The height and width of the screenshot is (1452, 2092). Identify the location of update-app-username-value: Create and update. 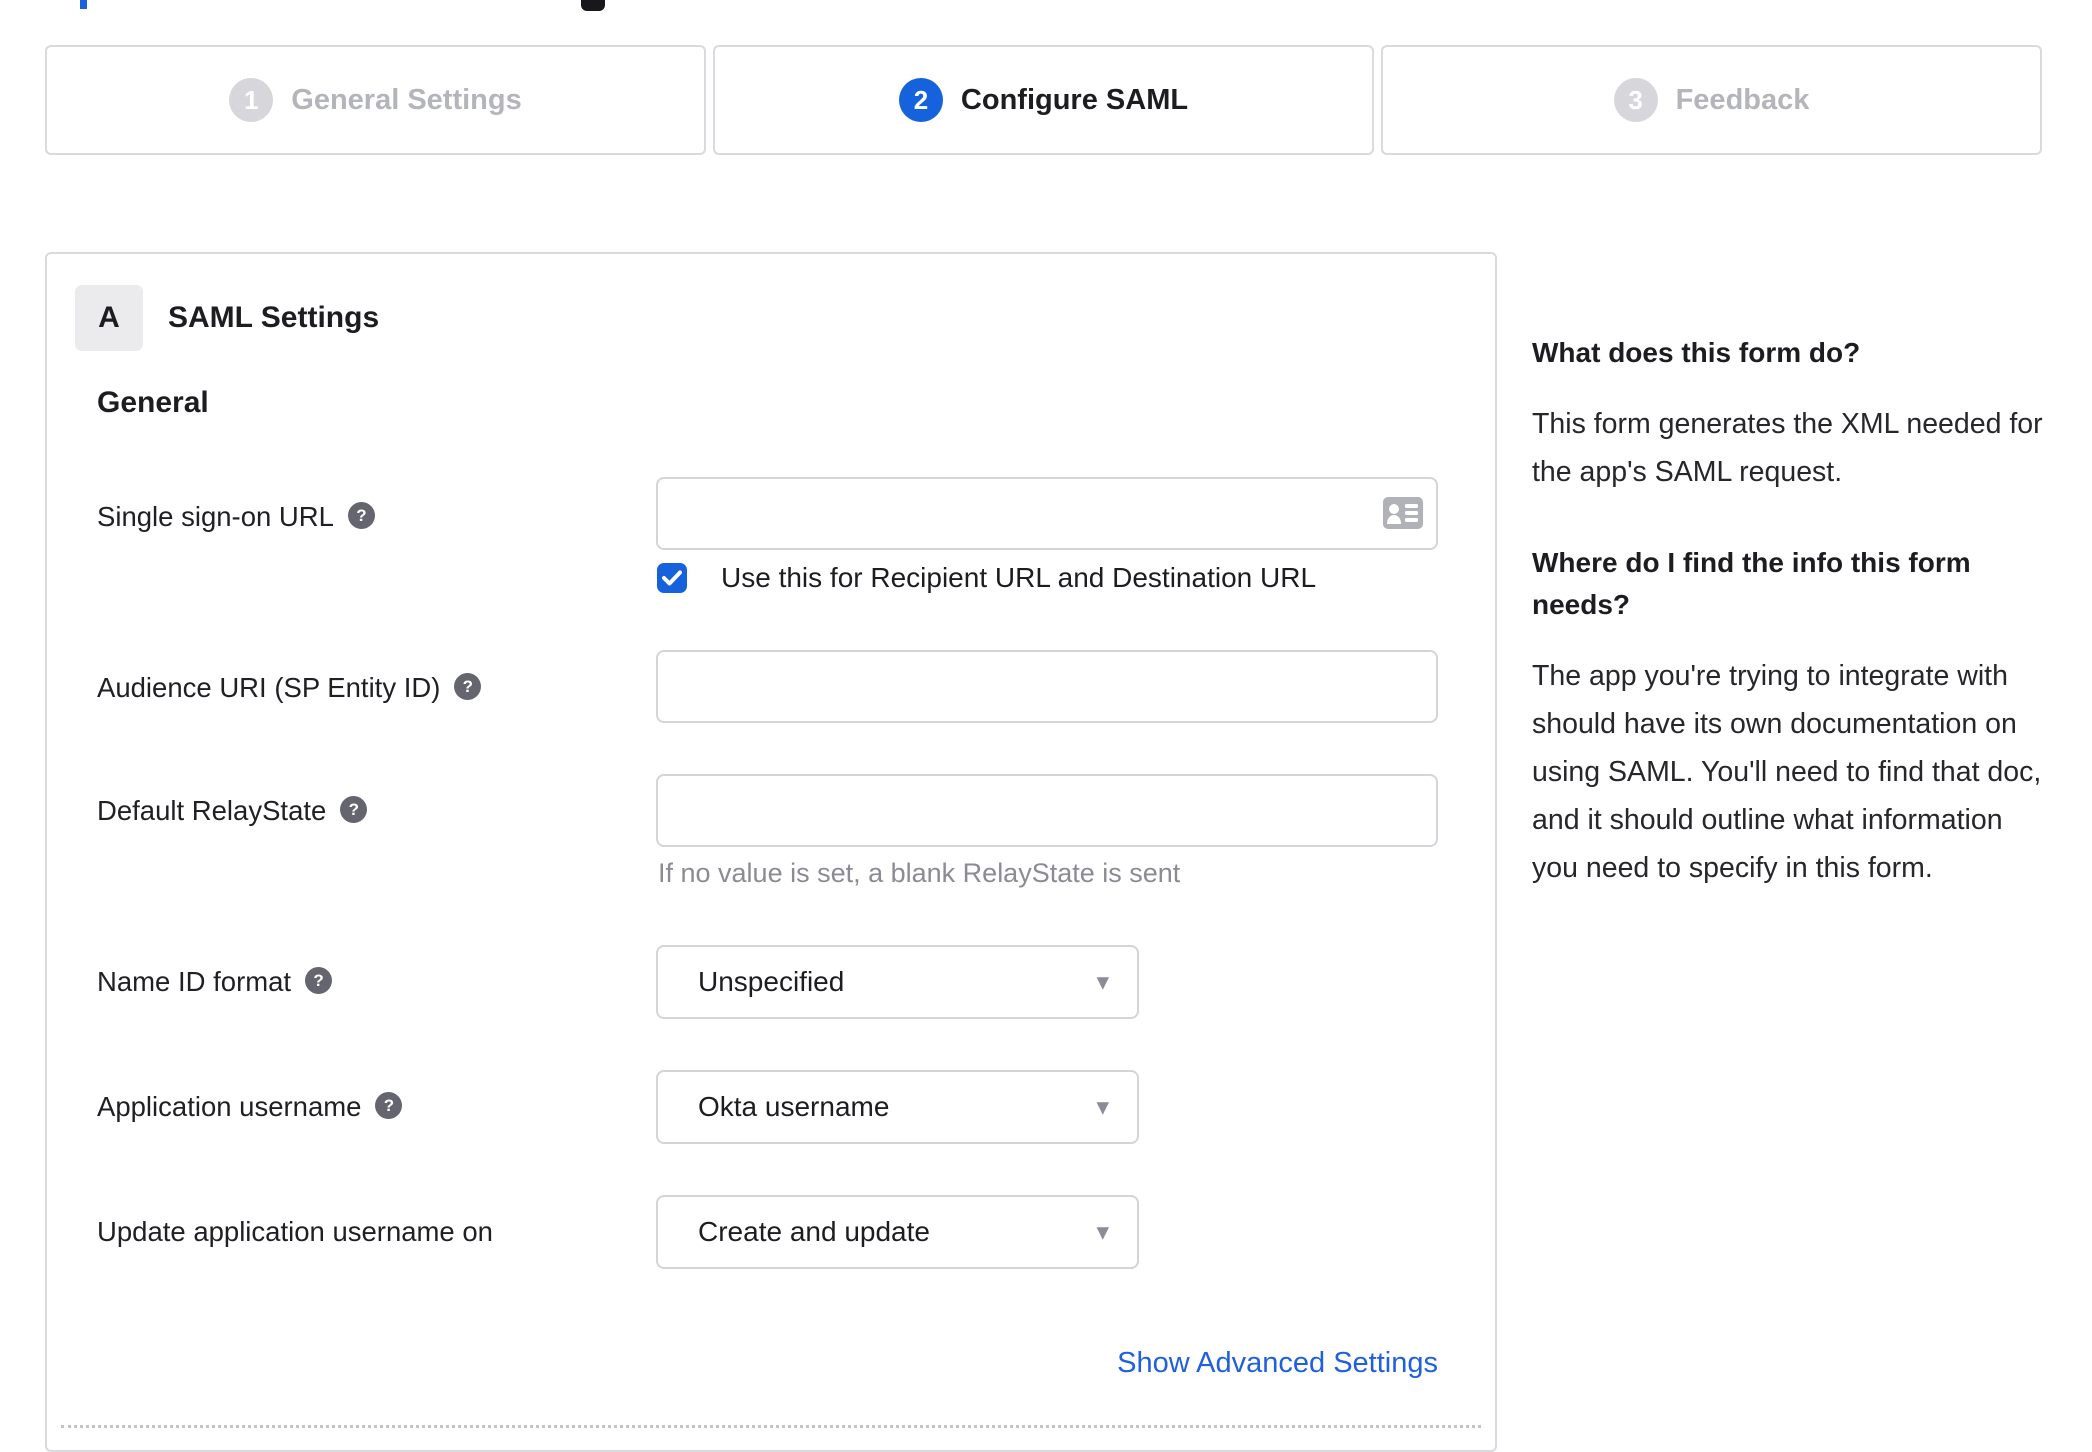
(814, 1231).